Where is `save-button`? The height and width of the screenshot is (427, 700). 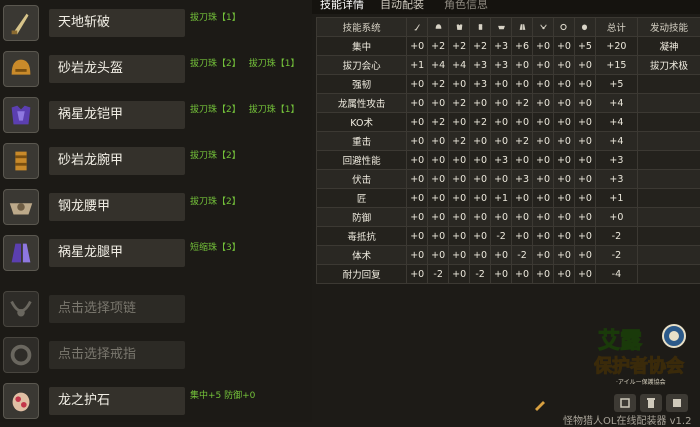
save-button is located at coordinates (677, 403).